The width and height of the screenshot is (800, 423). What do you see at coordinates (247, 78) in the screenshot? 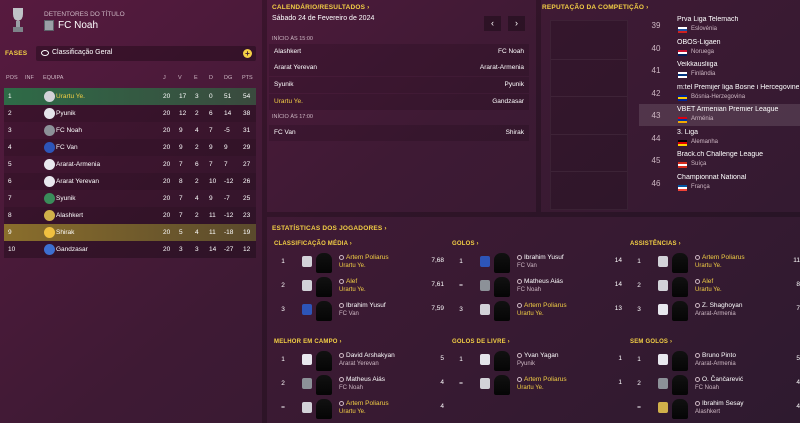
I see `col-pts: PTS` at bounding box center [247, 78].